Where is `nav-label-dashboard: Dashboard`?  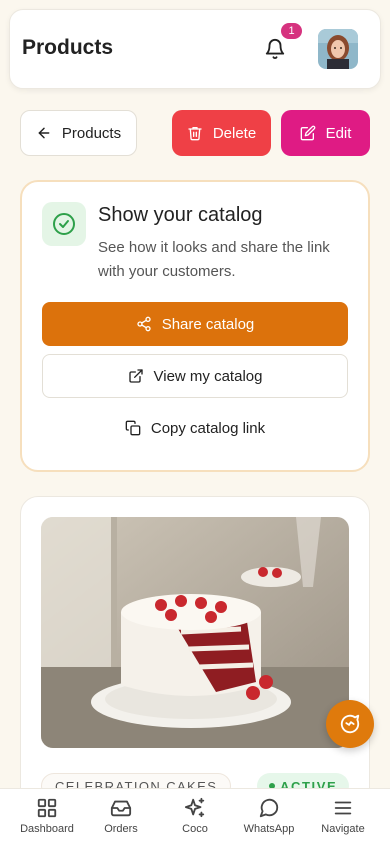
nav-label-dashboard: Dashboard is located at coordinates (47, 829).